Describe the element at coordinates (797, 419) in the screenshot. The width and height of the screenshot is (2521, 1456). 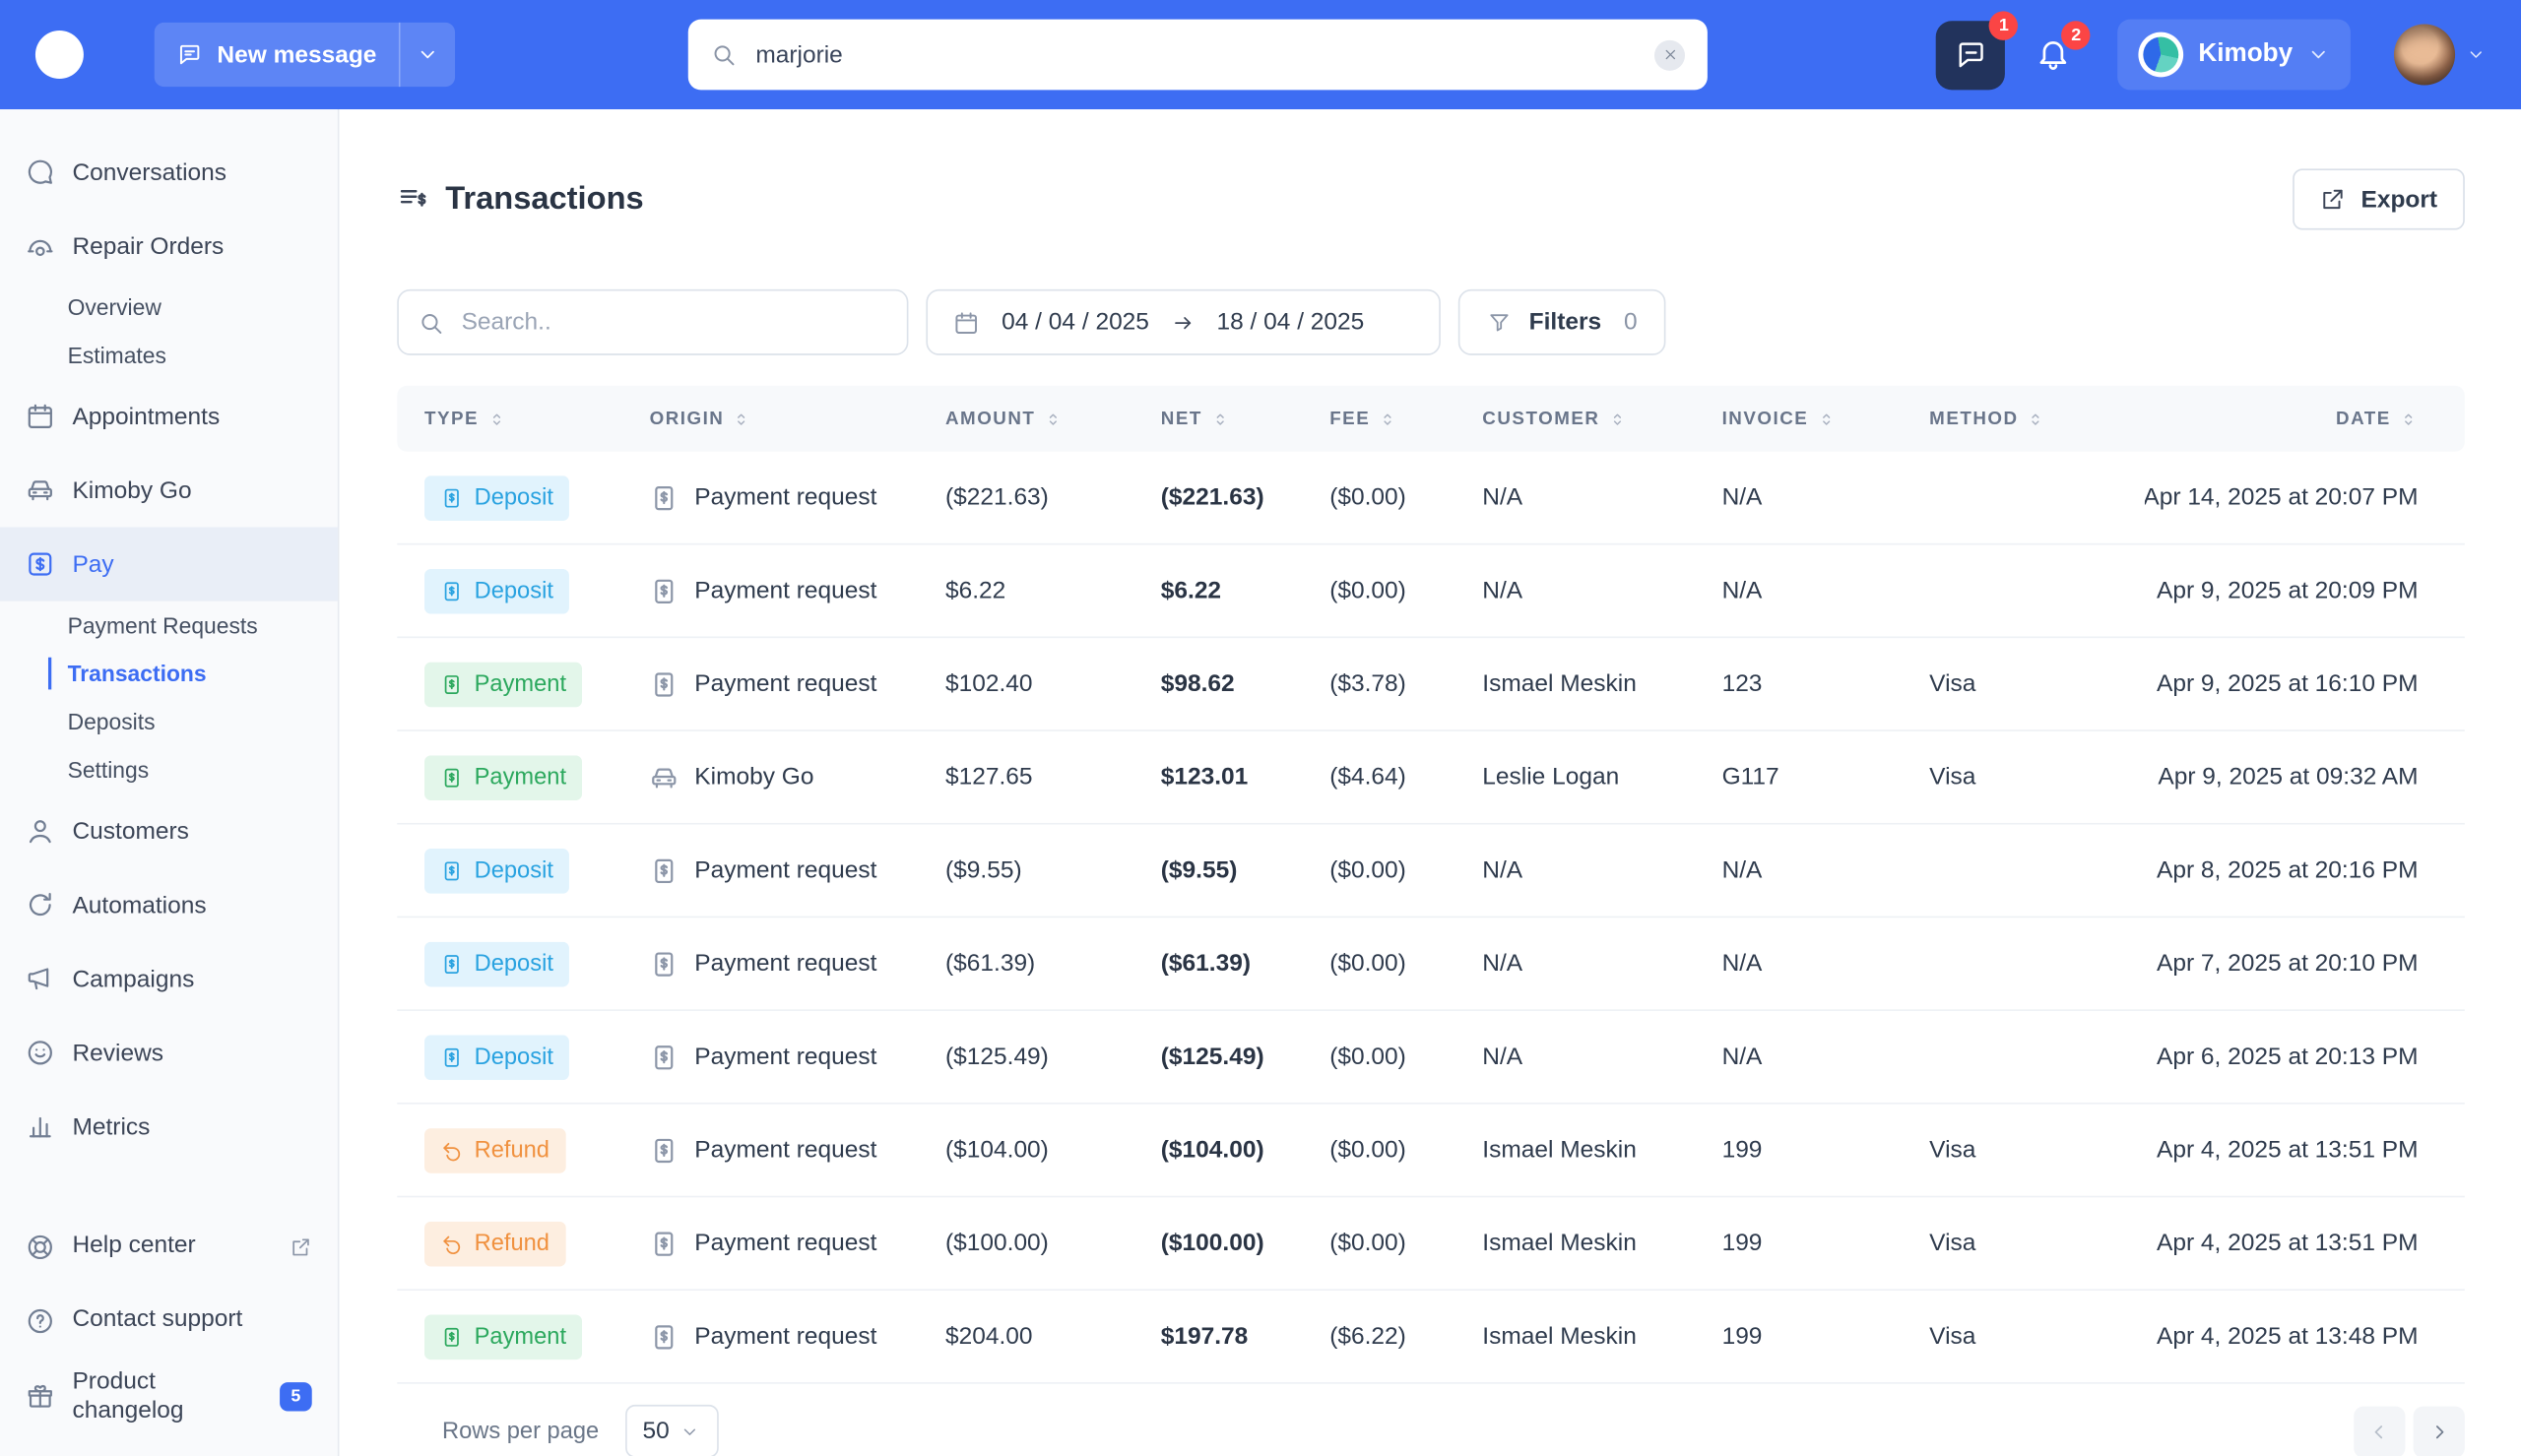
I see `column-header-origin: ORIGIN` at that location.